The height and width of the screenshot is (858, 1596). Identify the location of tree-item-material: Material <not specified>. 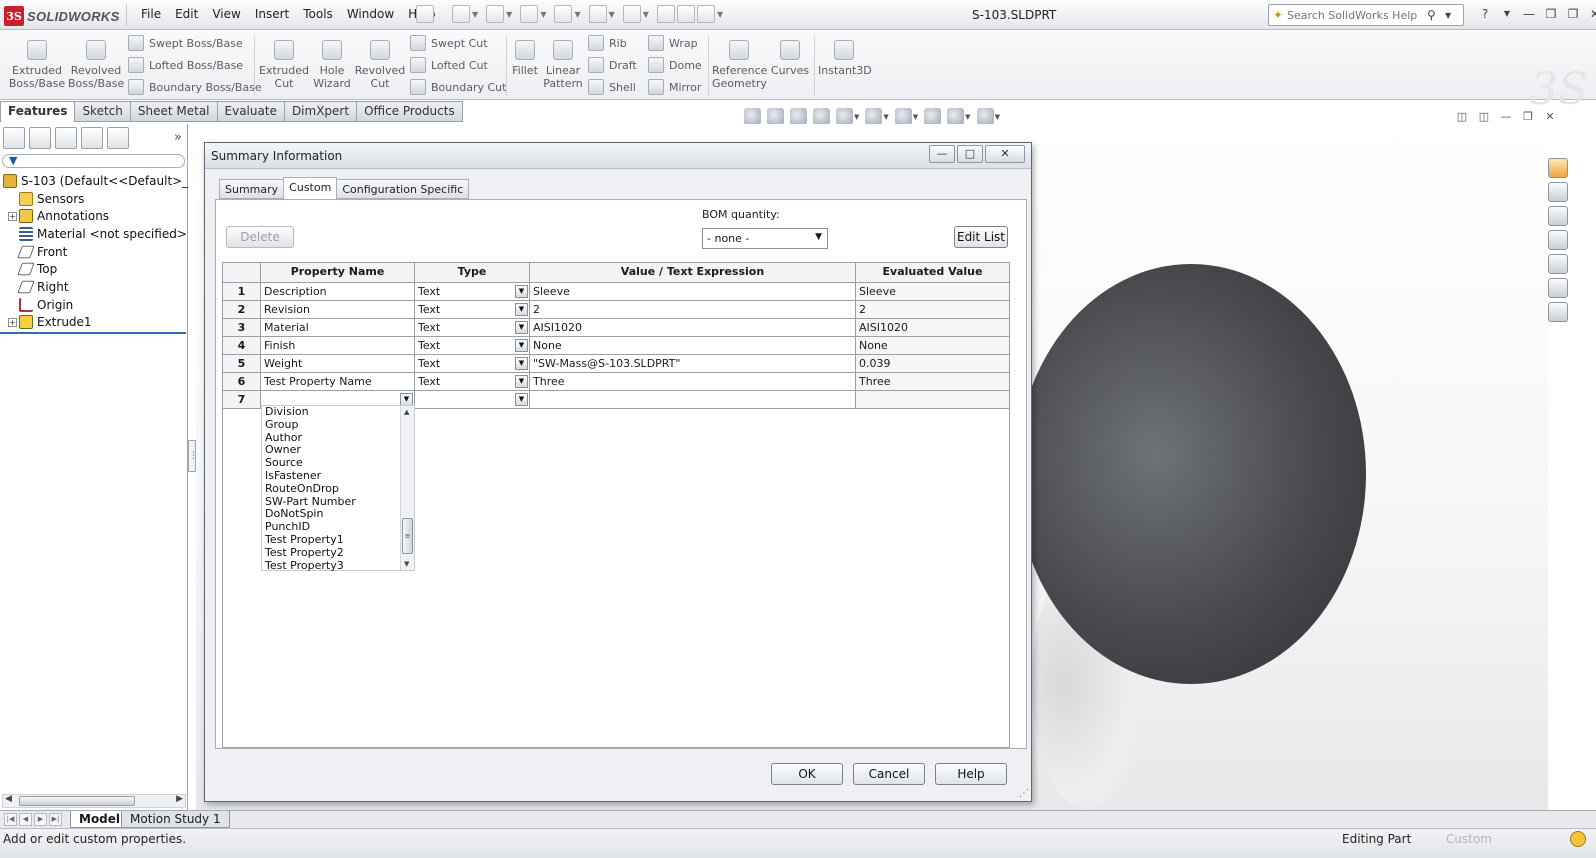
(94, 234).